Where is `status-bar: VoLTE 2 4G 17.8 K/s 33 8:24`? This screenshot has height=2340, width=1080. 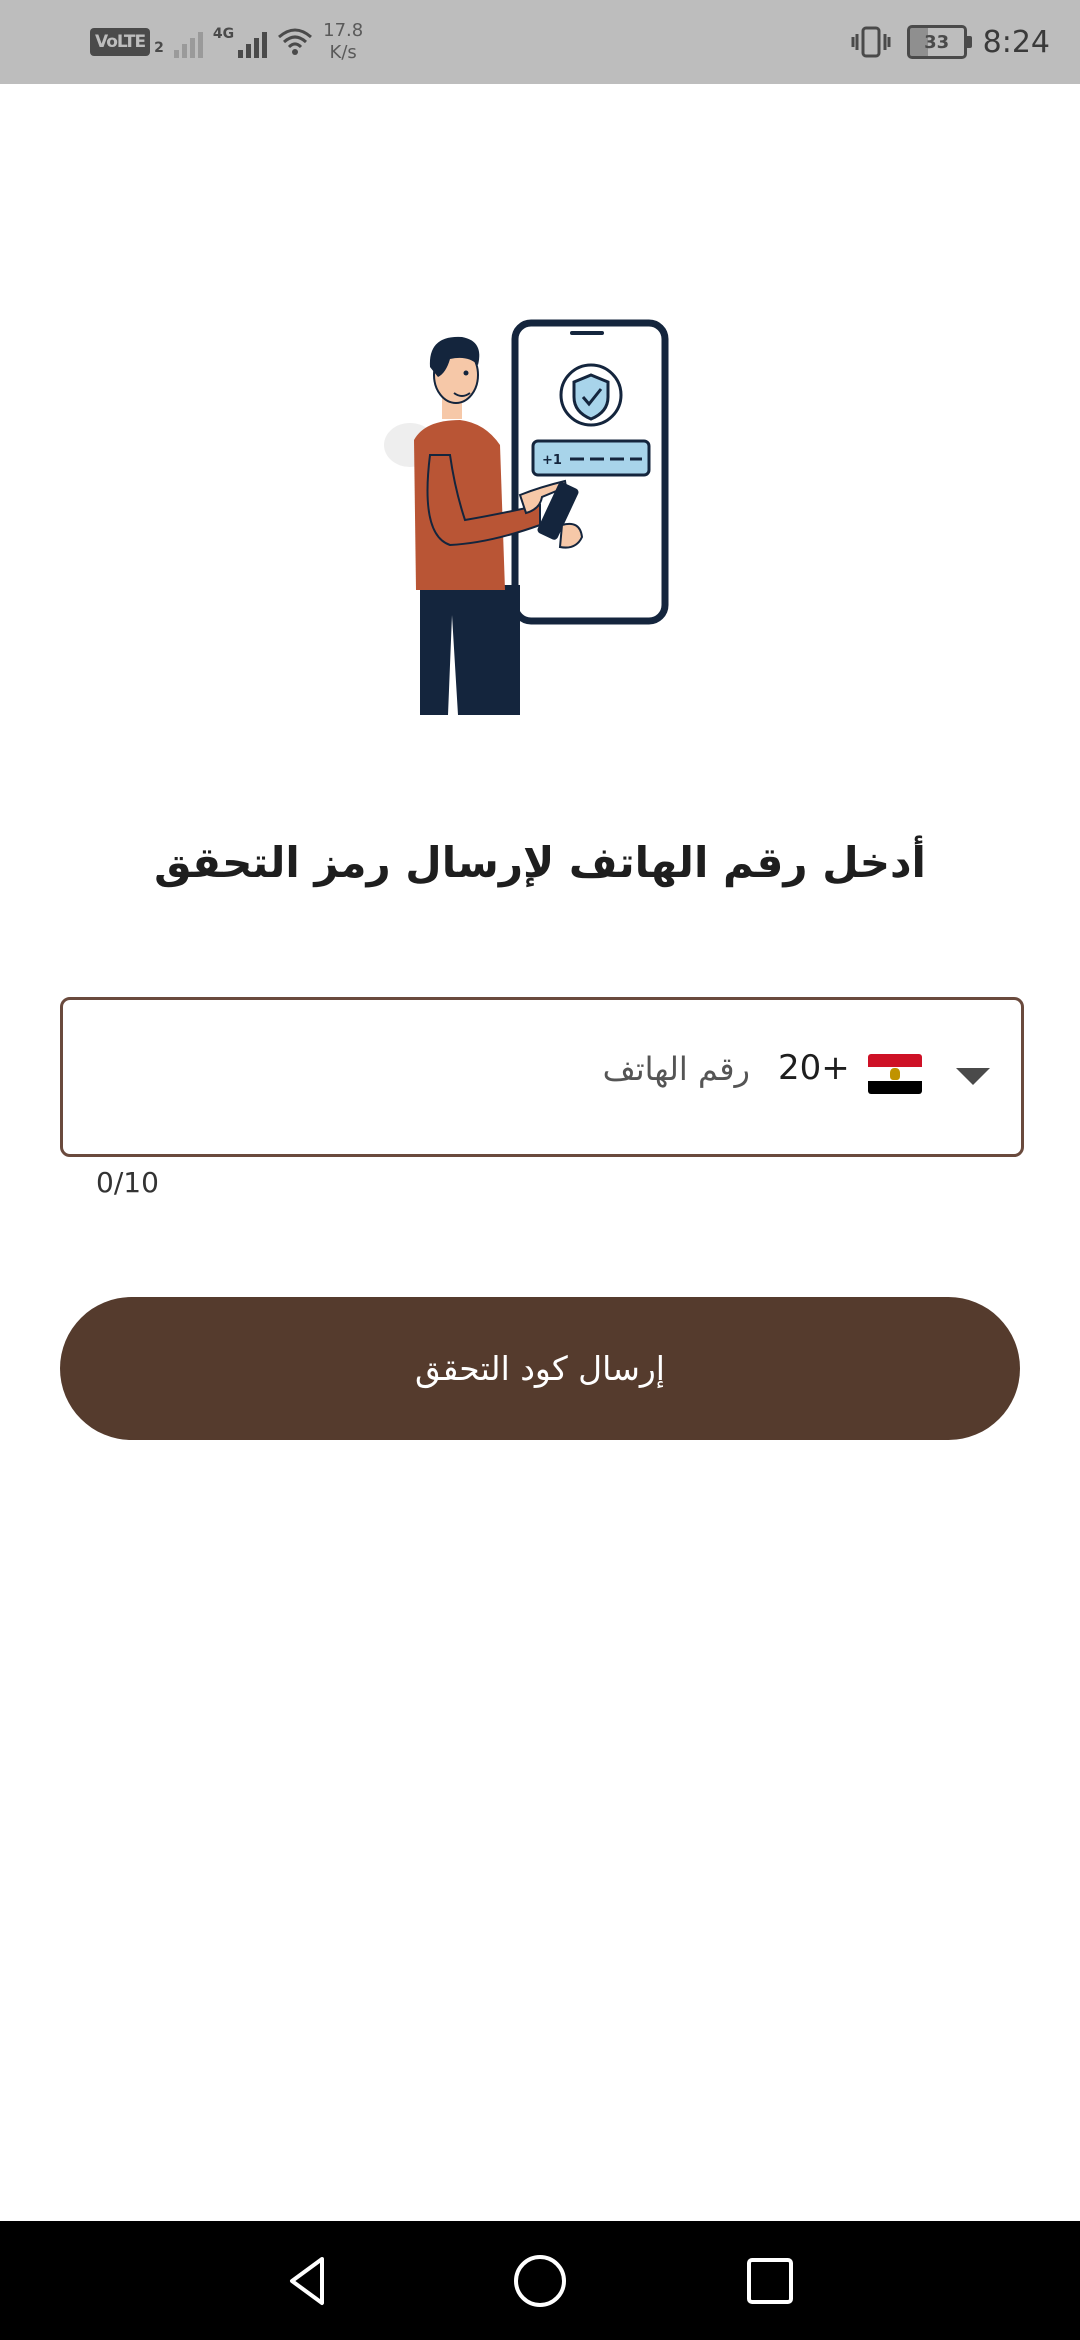
status-bar: VoLTE 2 4G 17.8 K/s 33 8:24 is located at coordinates (540, 42).